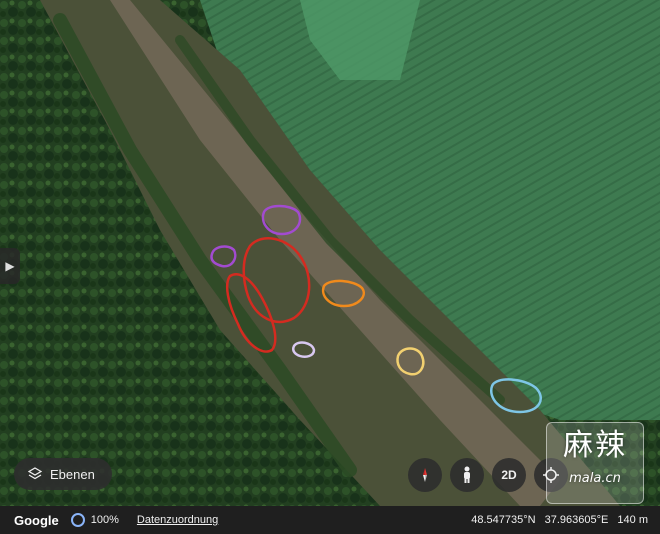 This screenshot has width=660, height=534. I want to click on chevron-right-icon: ▶, so click(10, 266).